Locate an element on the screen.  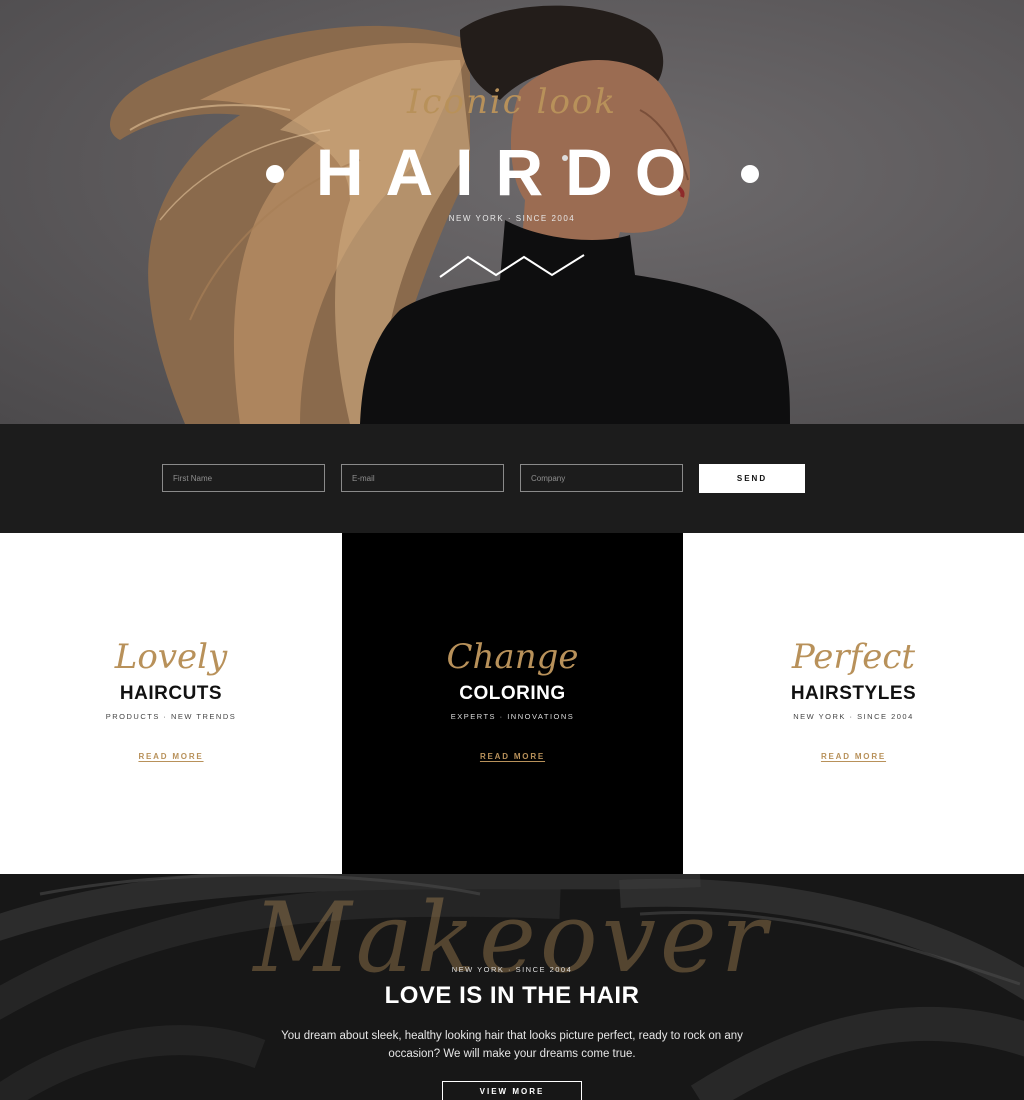
brand-logo: HAIRDO is located at coordinates (512, 172).